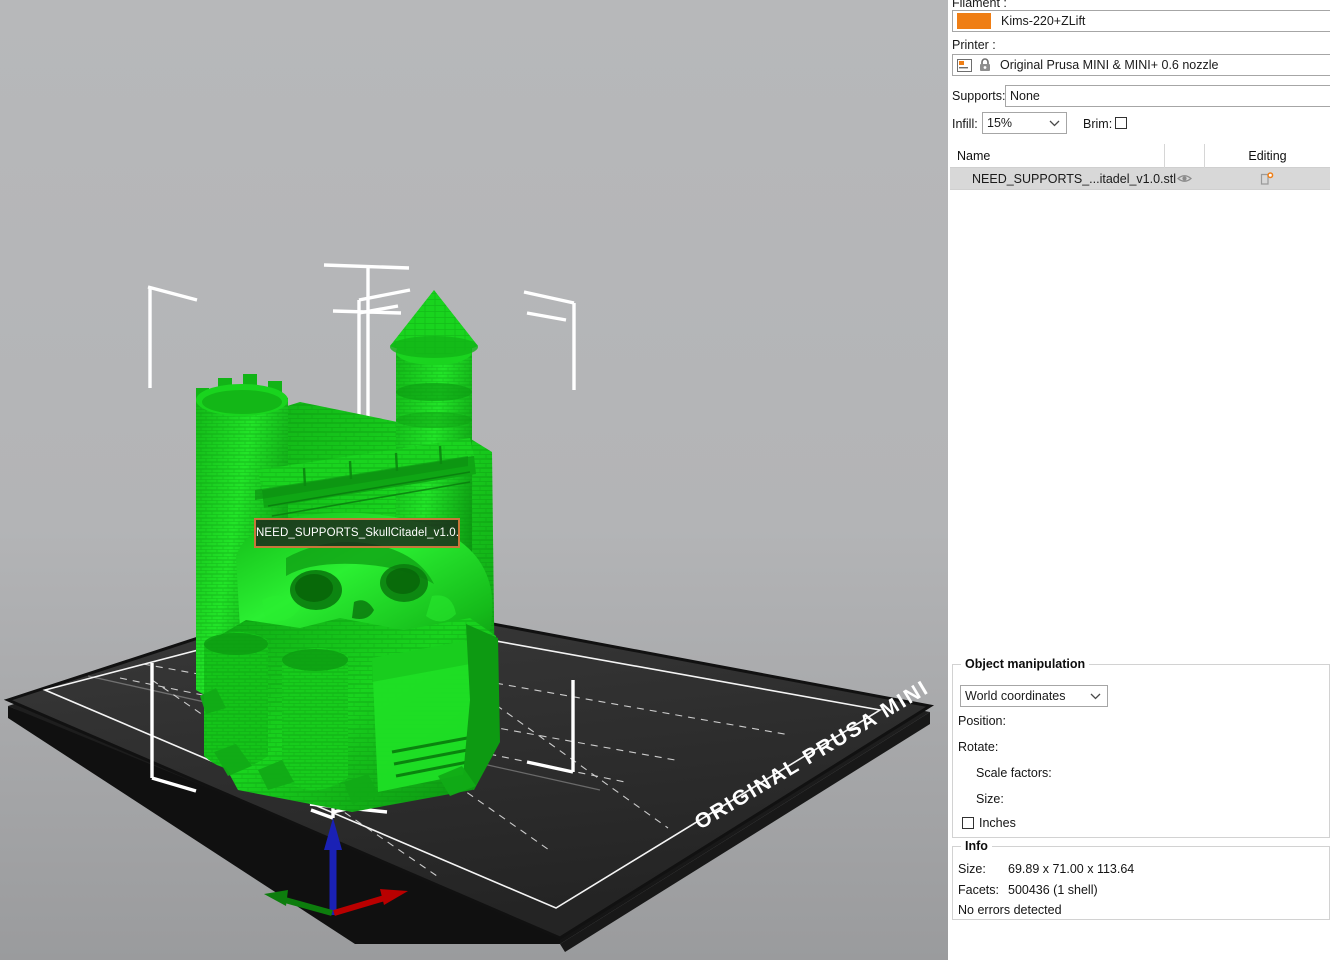  Describe the element at coordinates (1053, 890) in the screenshot. I see `info-facets-value: 500436 (1 shell)` at that location.